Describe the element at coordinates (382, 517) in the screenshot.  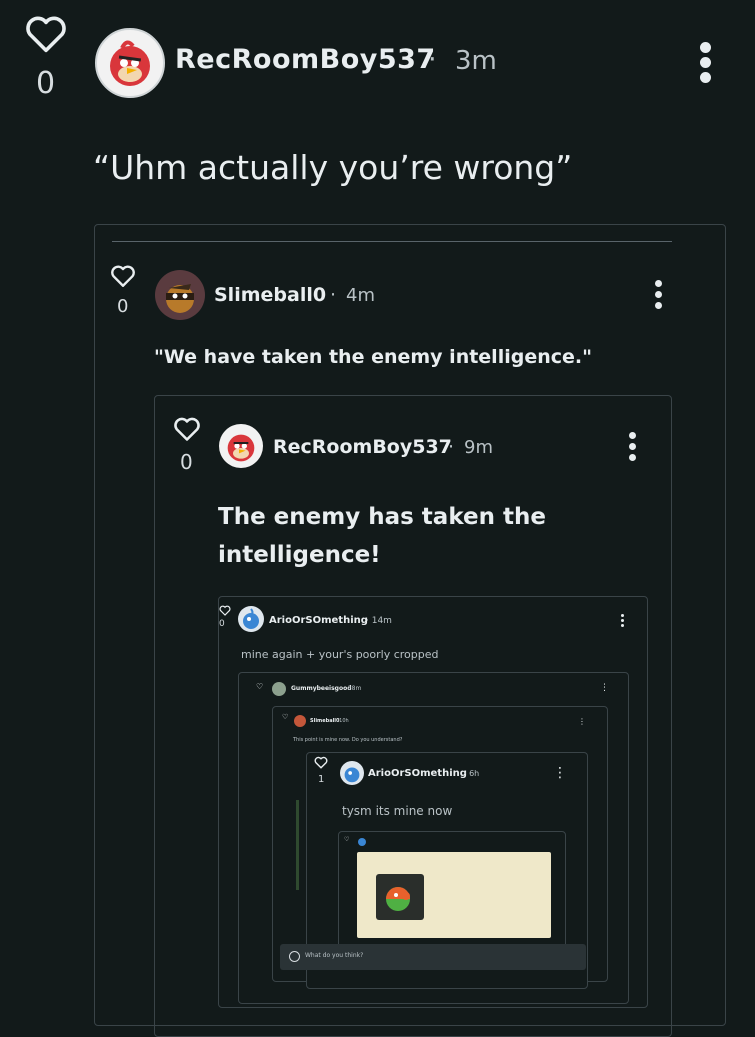
I see `post-text-line-1: The enemy has taken the` at that location.